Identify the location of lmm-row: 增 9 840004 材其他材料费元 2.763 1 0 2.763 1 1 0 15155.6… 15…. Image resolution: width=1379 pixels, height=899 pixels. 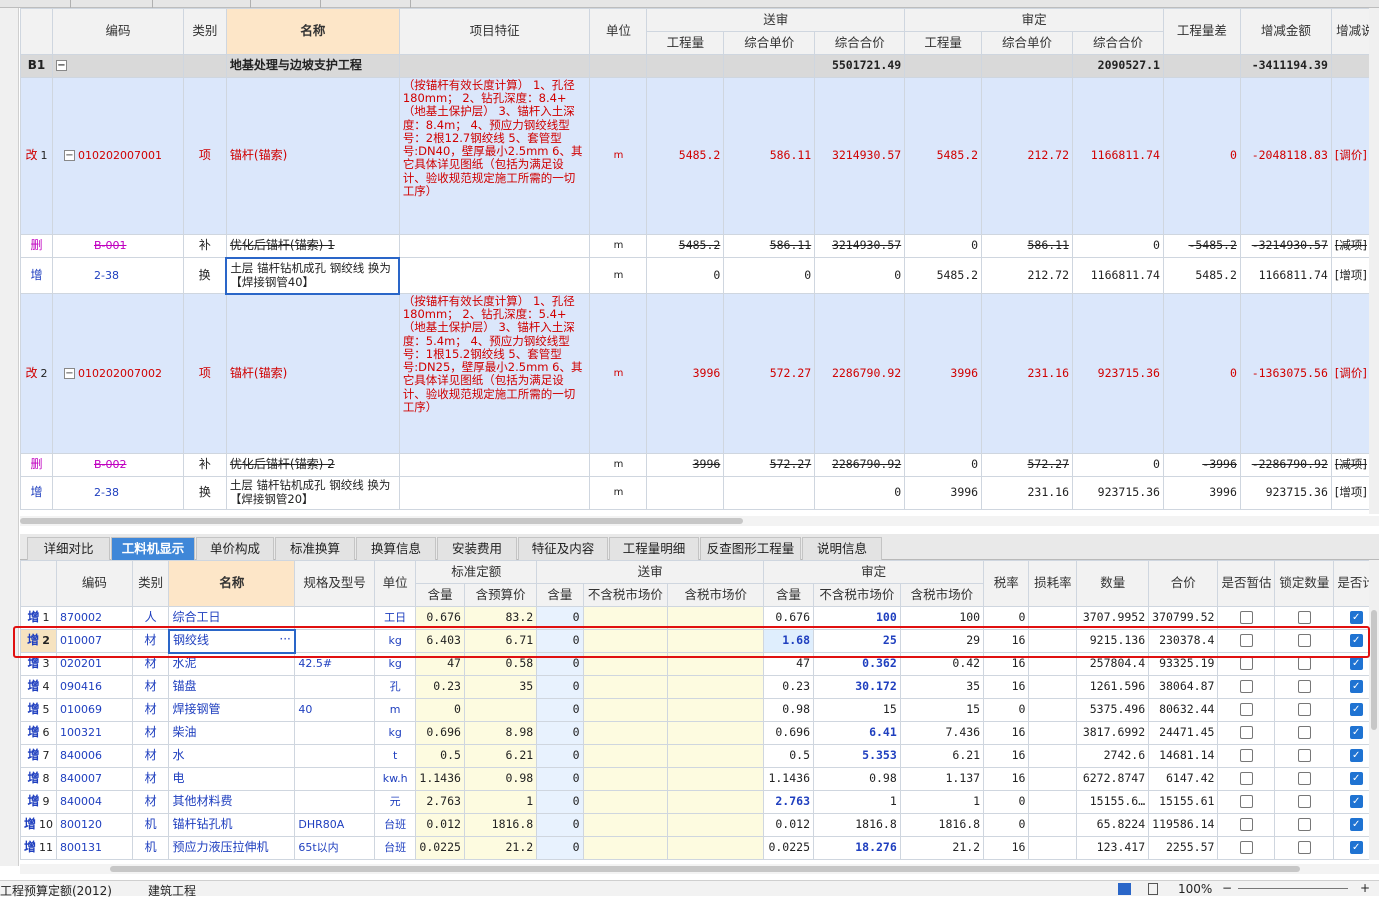
(699, 802).